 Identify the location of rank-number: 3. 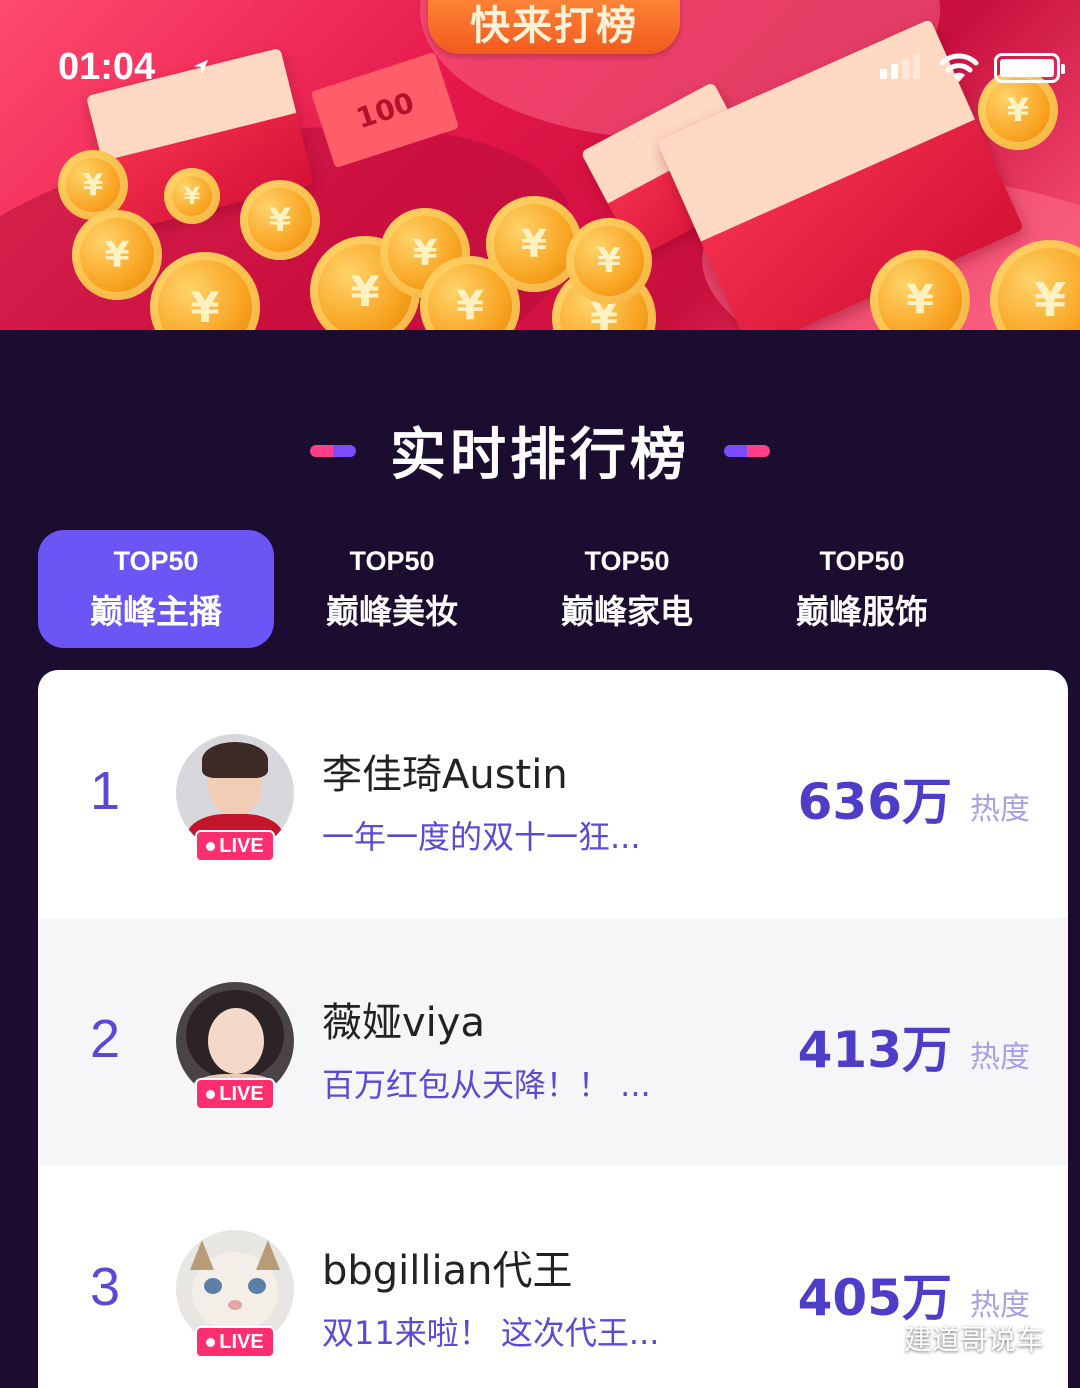
(105, 1287).